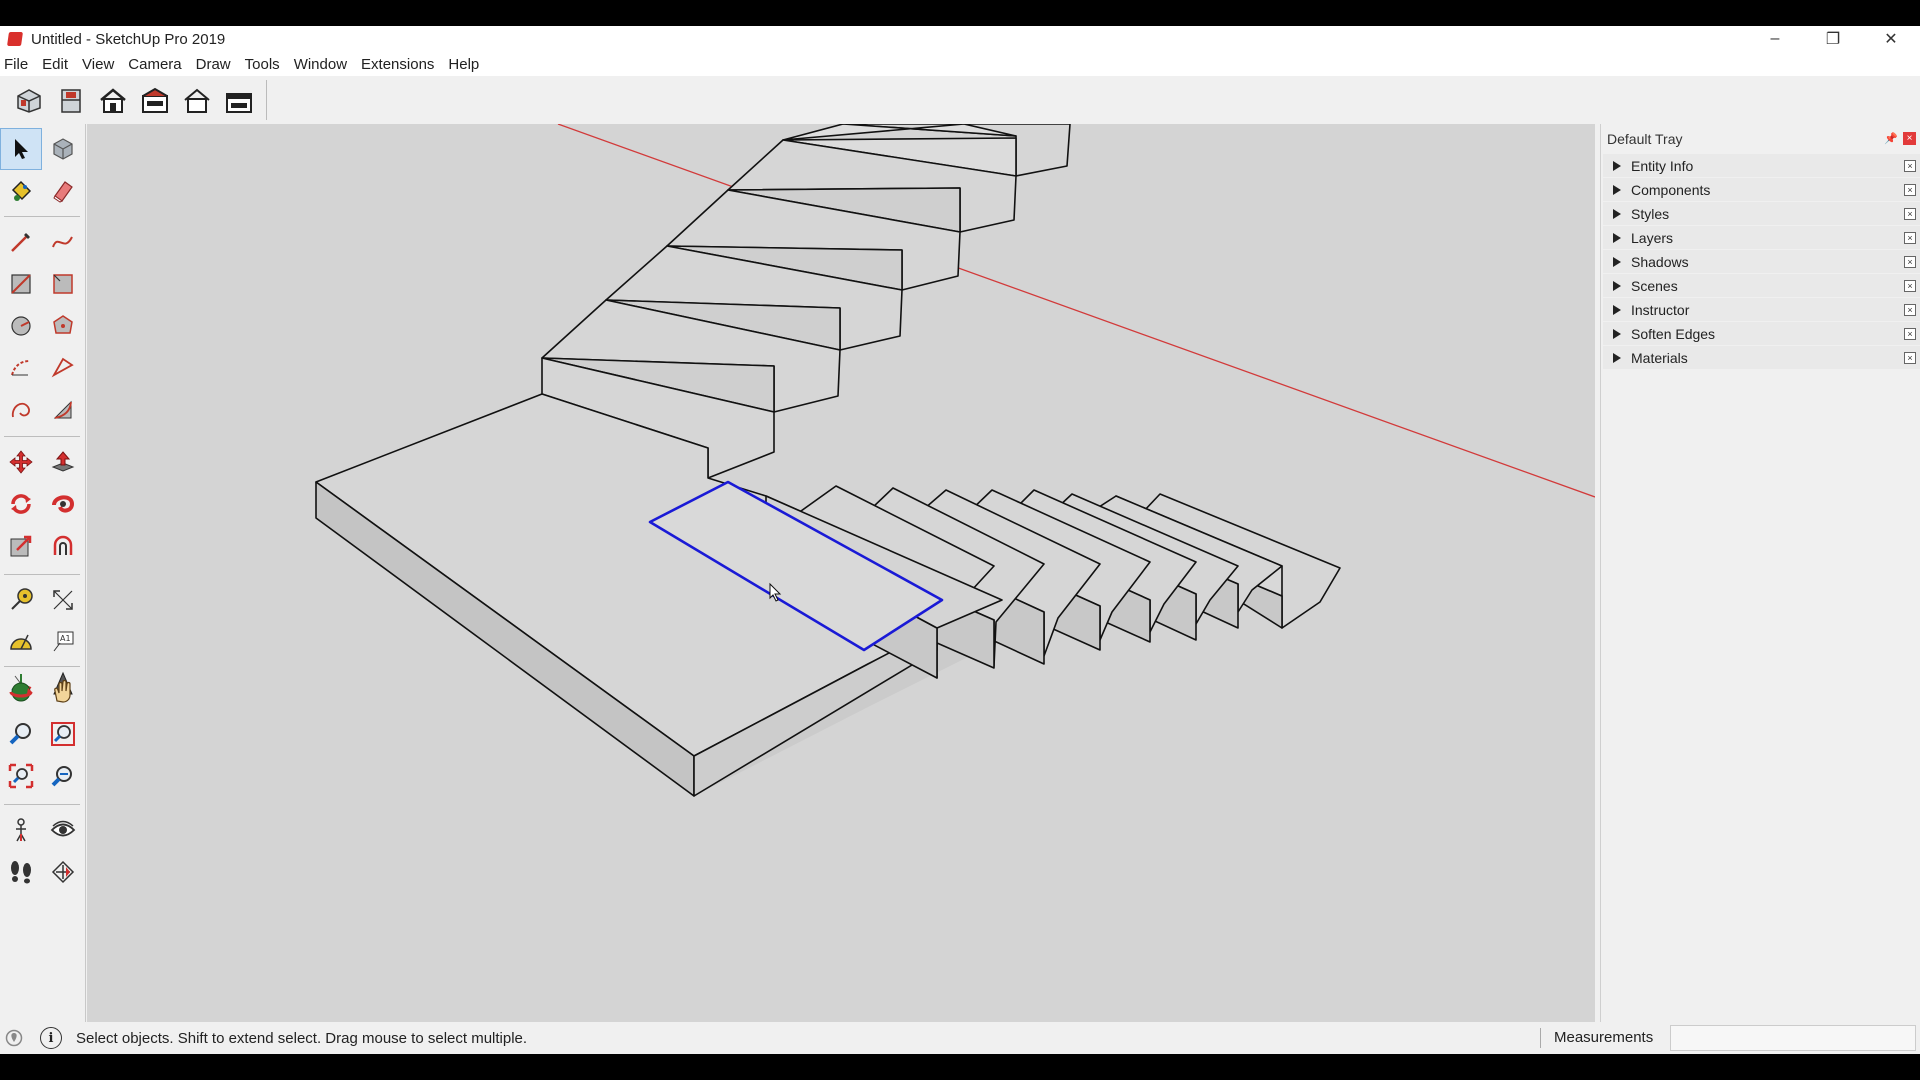 This screenshot has width=1920, height=1080. What do you see at coordinates (21, 149) in the screenshot?
I see `select-icon` at bounding box center [21, 149].